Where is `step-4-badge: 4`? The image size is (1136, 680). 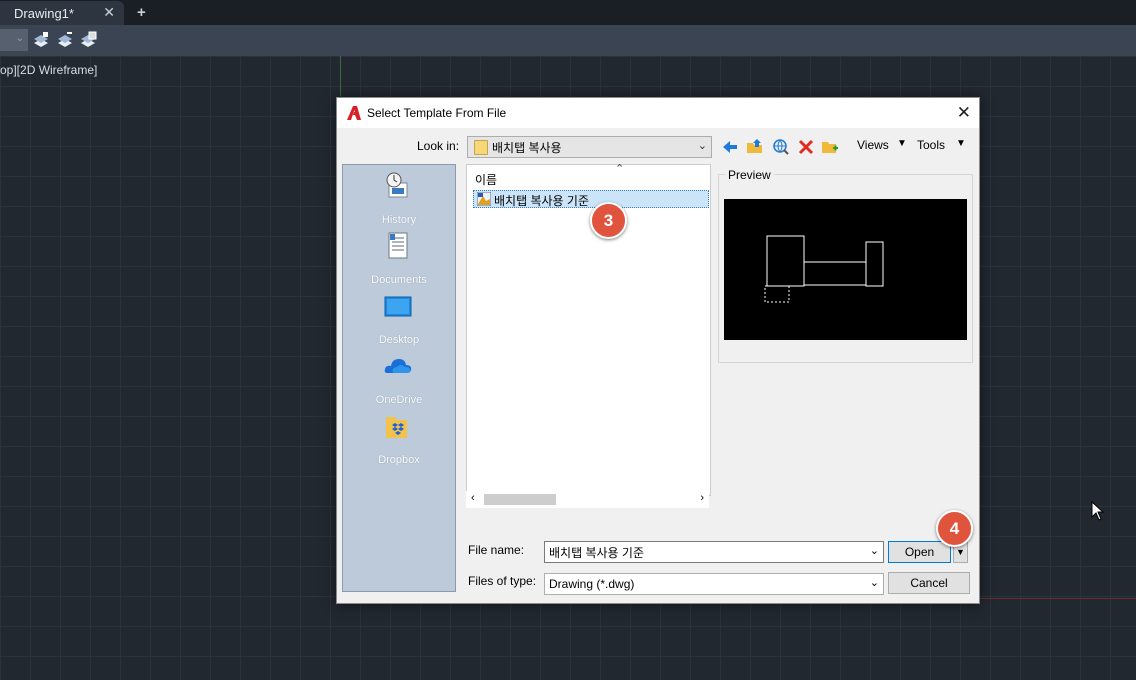
step-4-badge: 4 is located at coordinates (954, 528).